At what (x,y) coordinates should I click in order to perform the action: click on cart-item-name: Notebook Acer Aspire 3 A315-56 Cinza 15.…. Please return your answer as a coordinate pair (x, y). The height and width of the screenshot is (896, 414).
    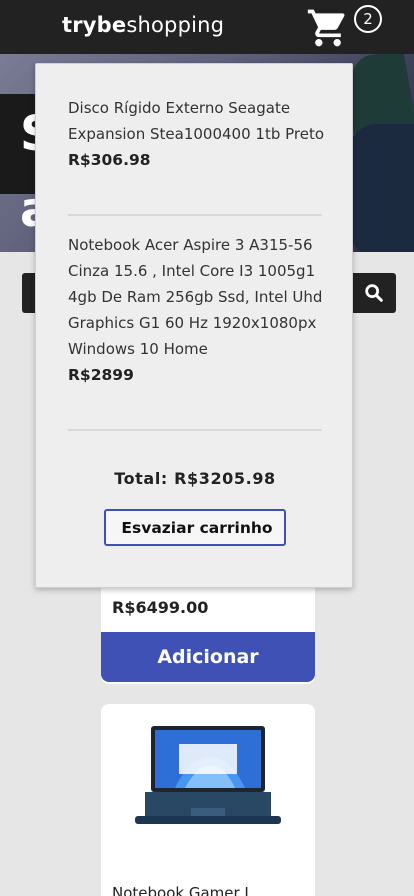
    Looking at the image, I should click on (195, 297).